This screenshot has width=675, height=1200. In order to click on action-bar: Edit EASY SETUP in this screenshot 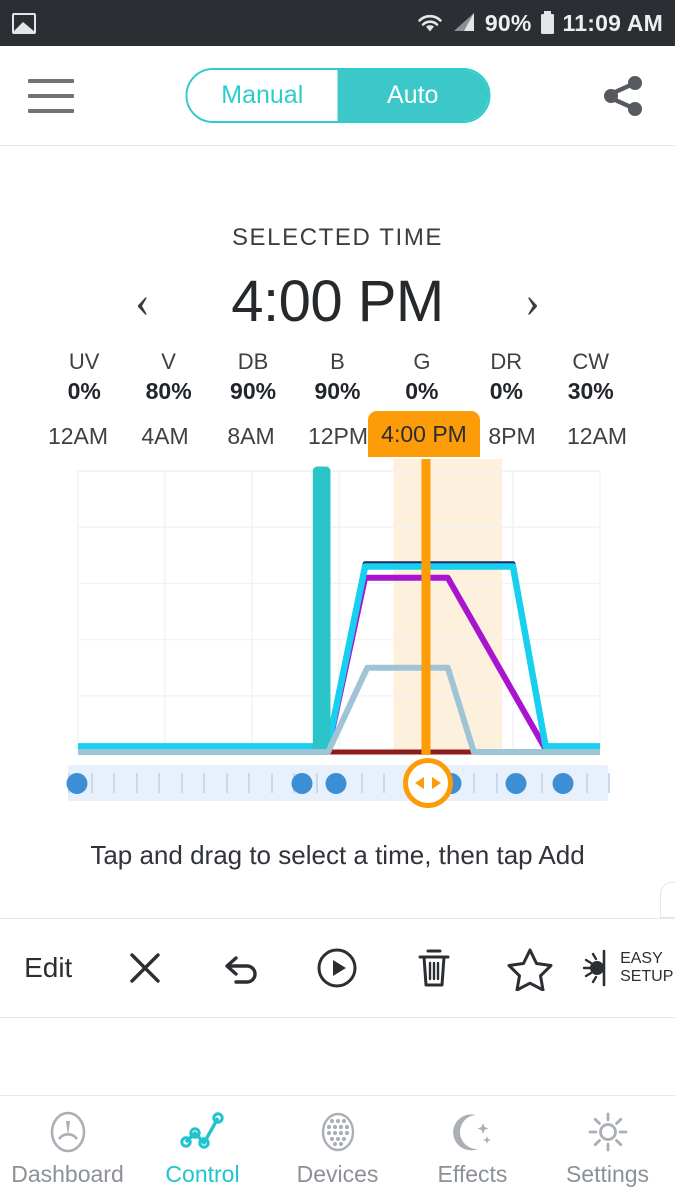, I will do `click(337, 968)`.